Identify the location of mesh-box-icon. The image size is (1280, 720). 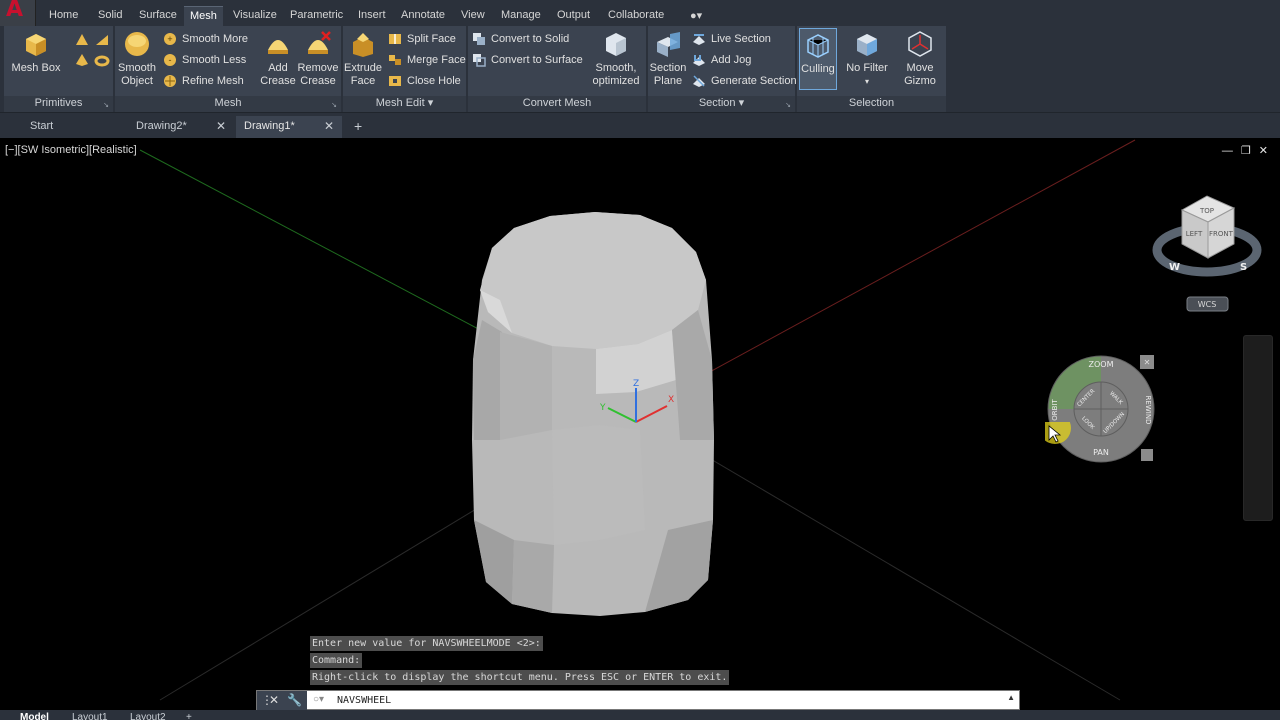
(36, 45).